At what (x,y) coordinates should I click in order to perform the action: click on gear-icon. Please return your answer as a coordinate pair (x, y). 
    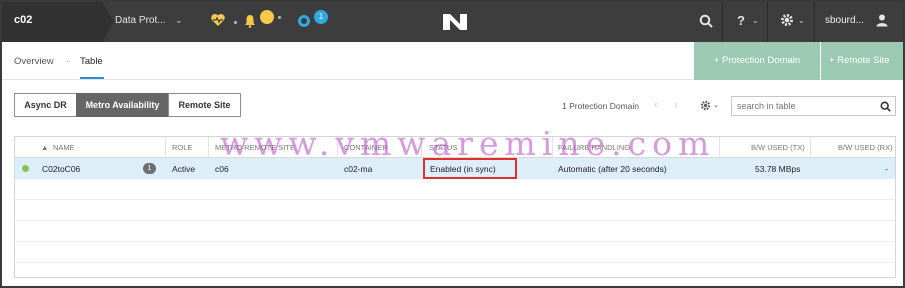
    Looking at the image, I should click on (787, 20).